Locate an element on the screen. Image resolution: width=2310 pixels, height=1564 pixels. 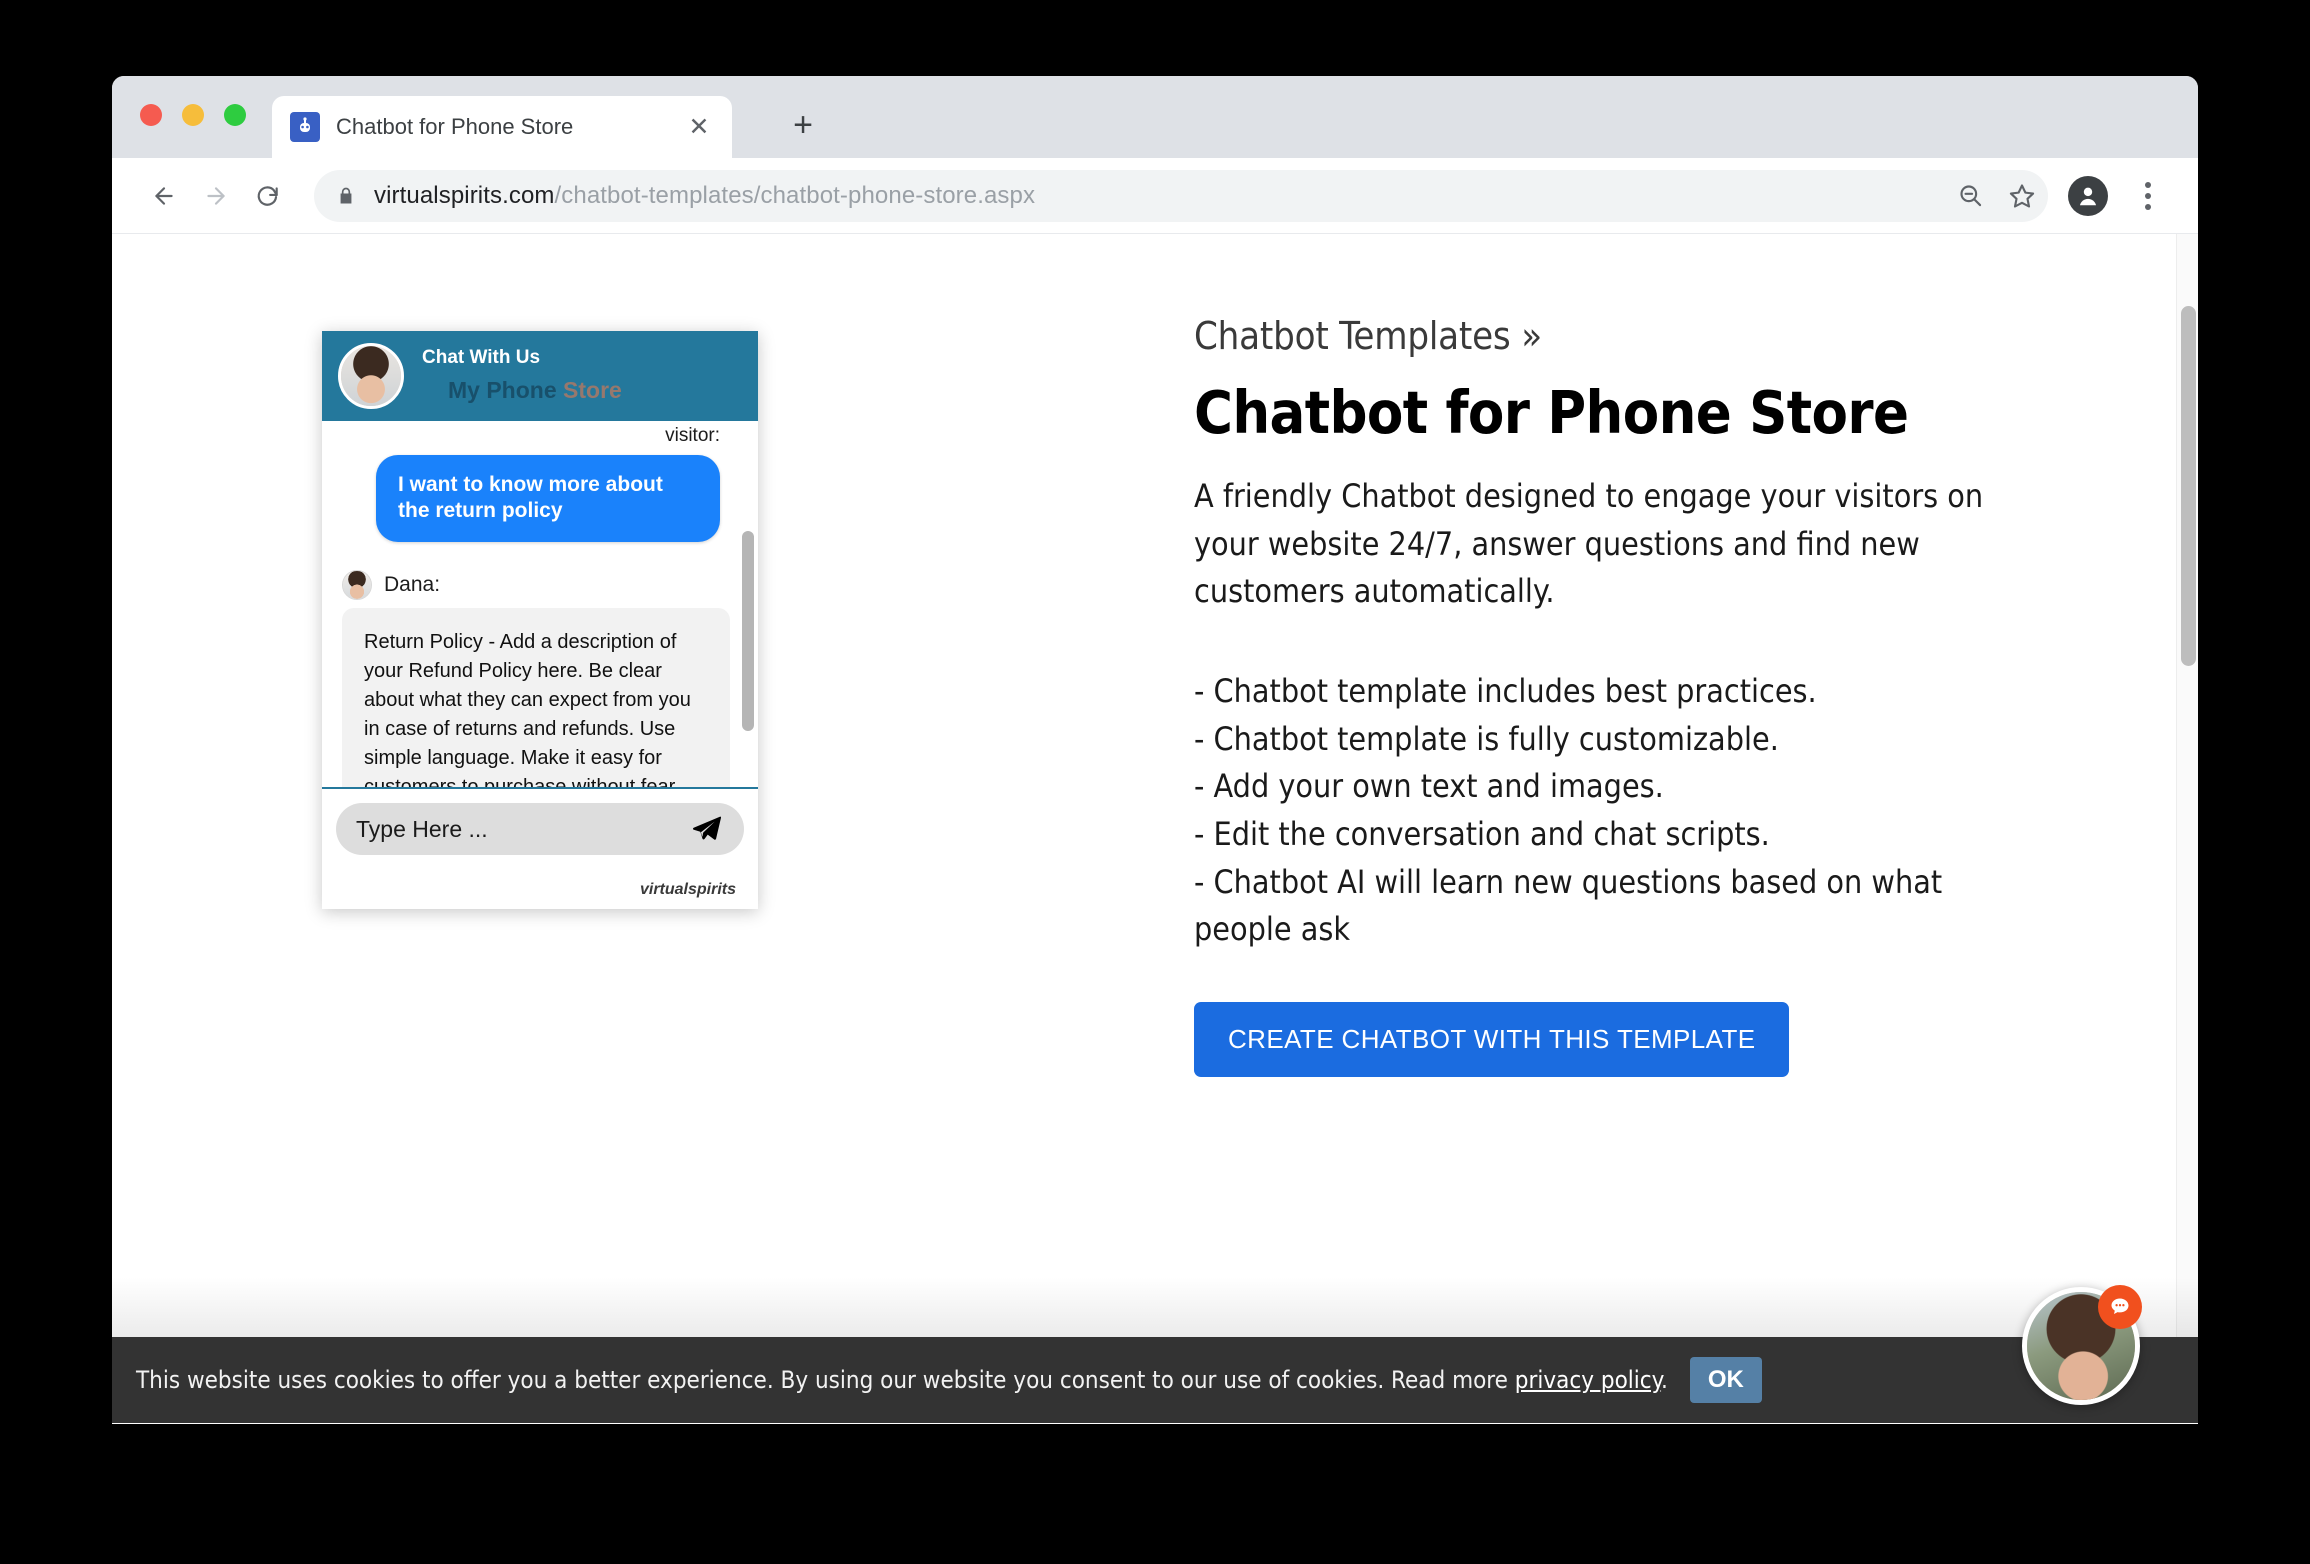
browser-tab: Chatbot for Phone Store ✕ is located at coordinates (502, 127).